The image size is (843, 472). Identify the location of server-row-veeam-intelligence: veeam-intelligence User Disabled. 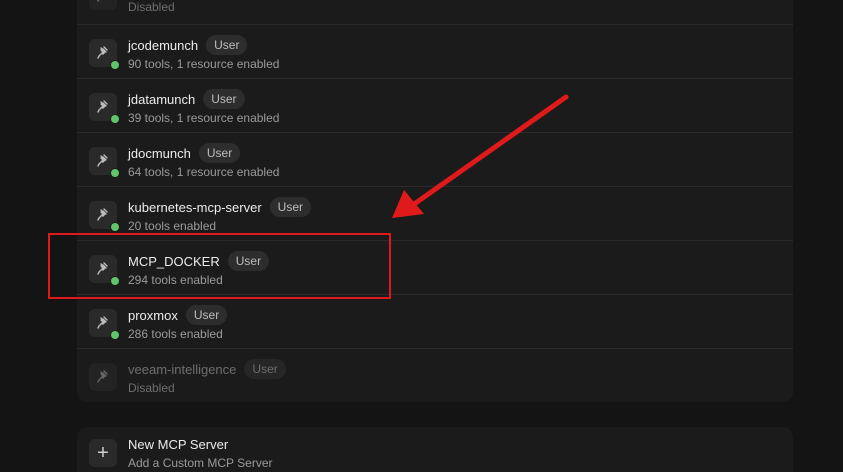
(435, 375).